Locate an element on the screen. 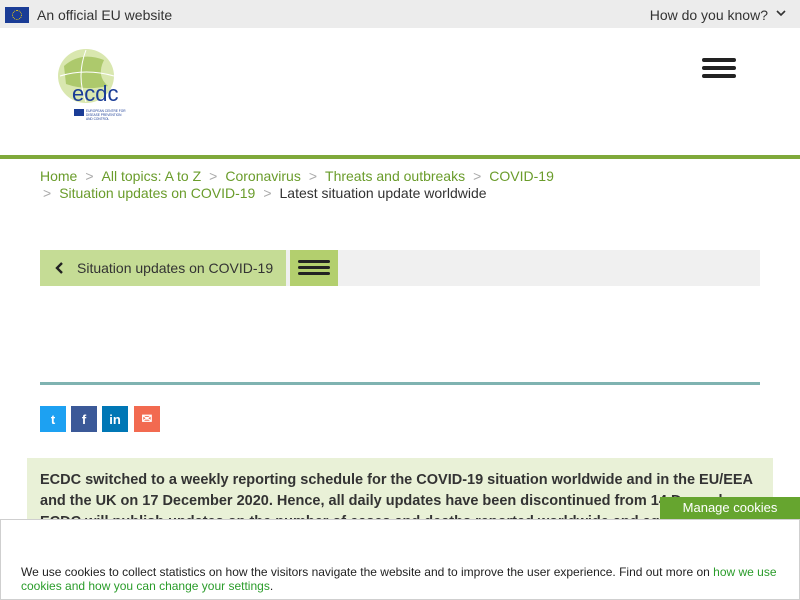  facebook-icon: f is located at coordinates (84, 419).